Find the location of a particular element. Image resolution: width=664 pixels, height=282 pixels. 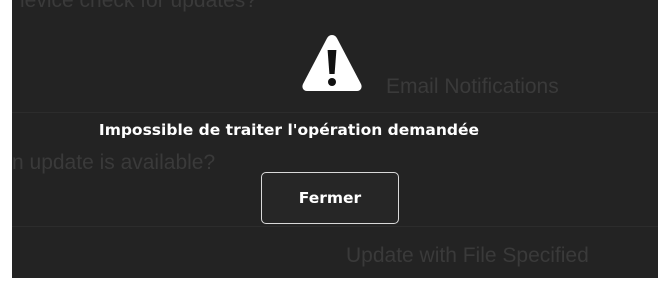

bg-setting-label-email-notifications: Email Notifications is located at coordinates (472, 86).